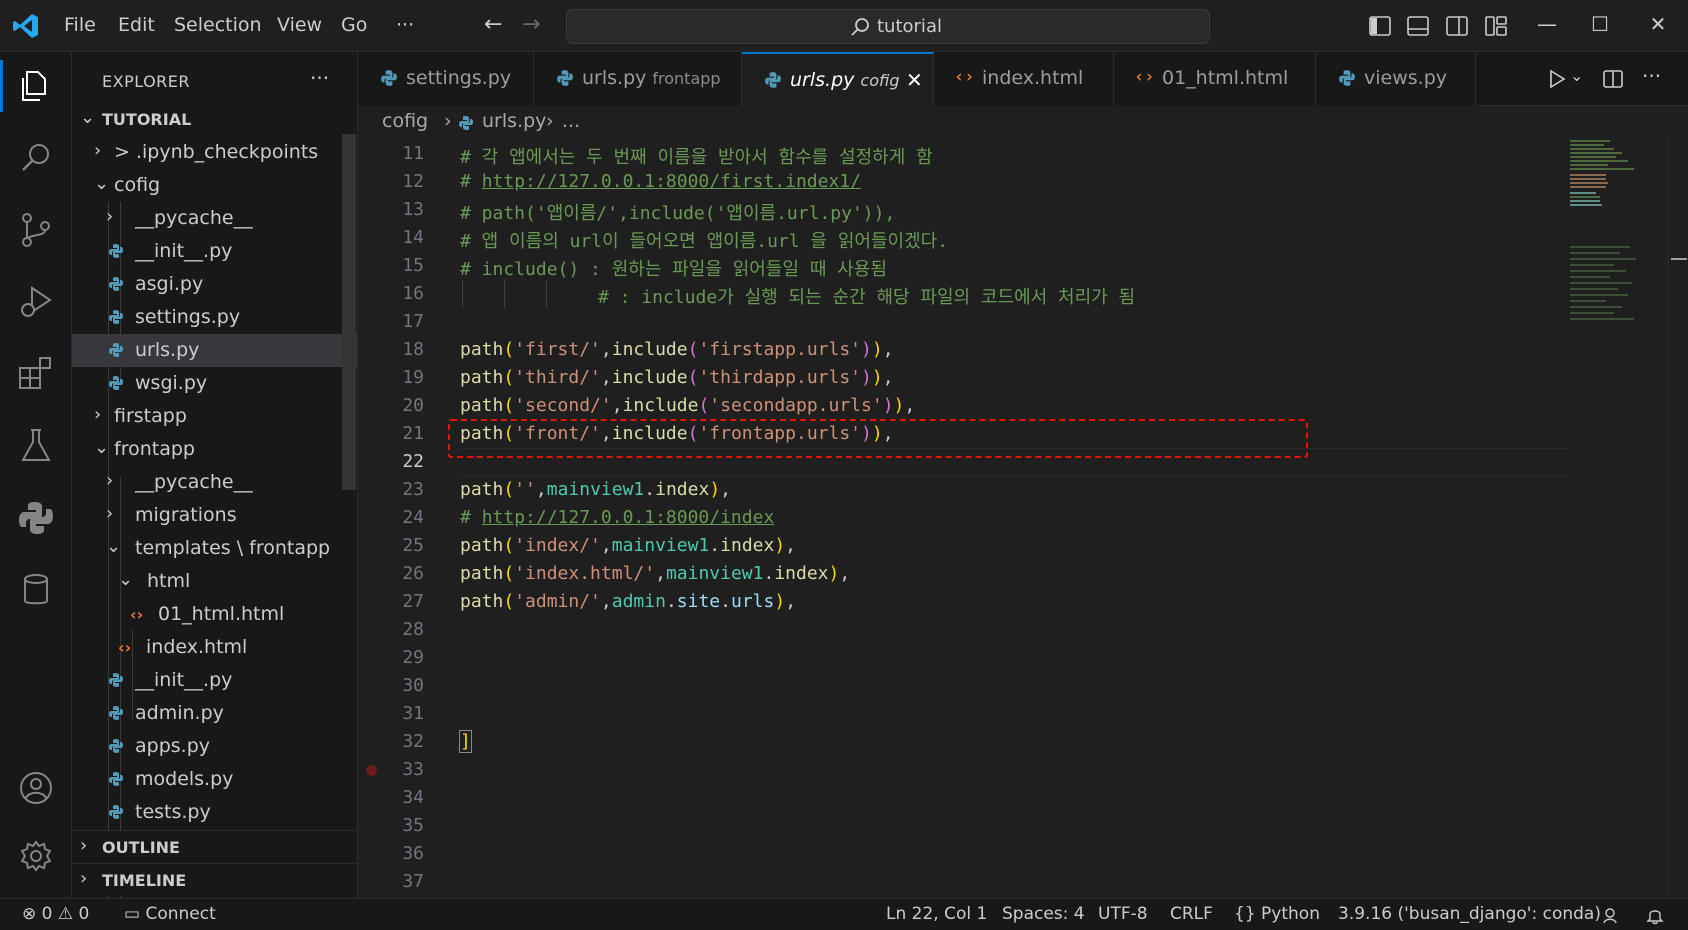 The height and width of the screenshot is (930, 1688). What do you see at coordinates (1290, 914) in the screenshot?
I see `language-label: Python` at bounding box center [1290, 914].